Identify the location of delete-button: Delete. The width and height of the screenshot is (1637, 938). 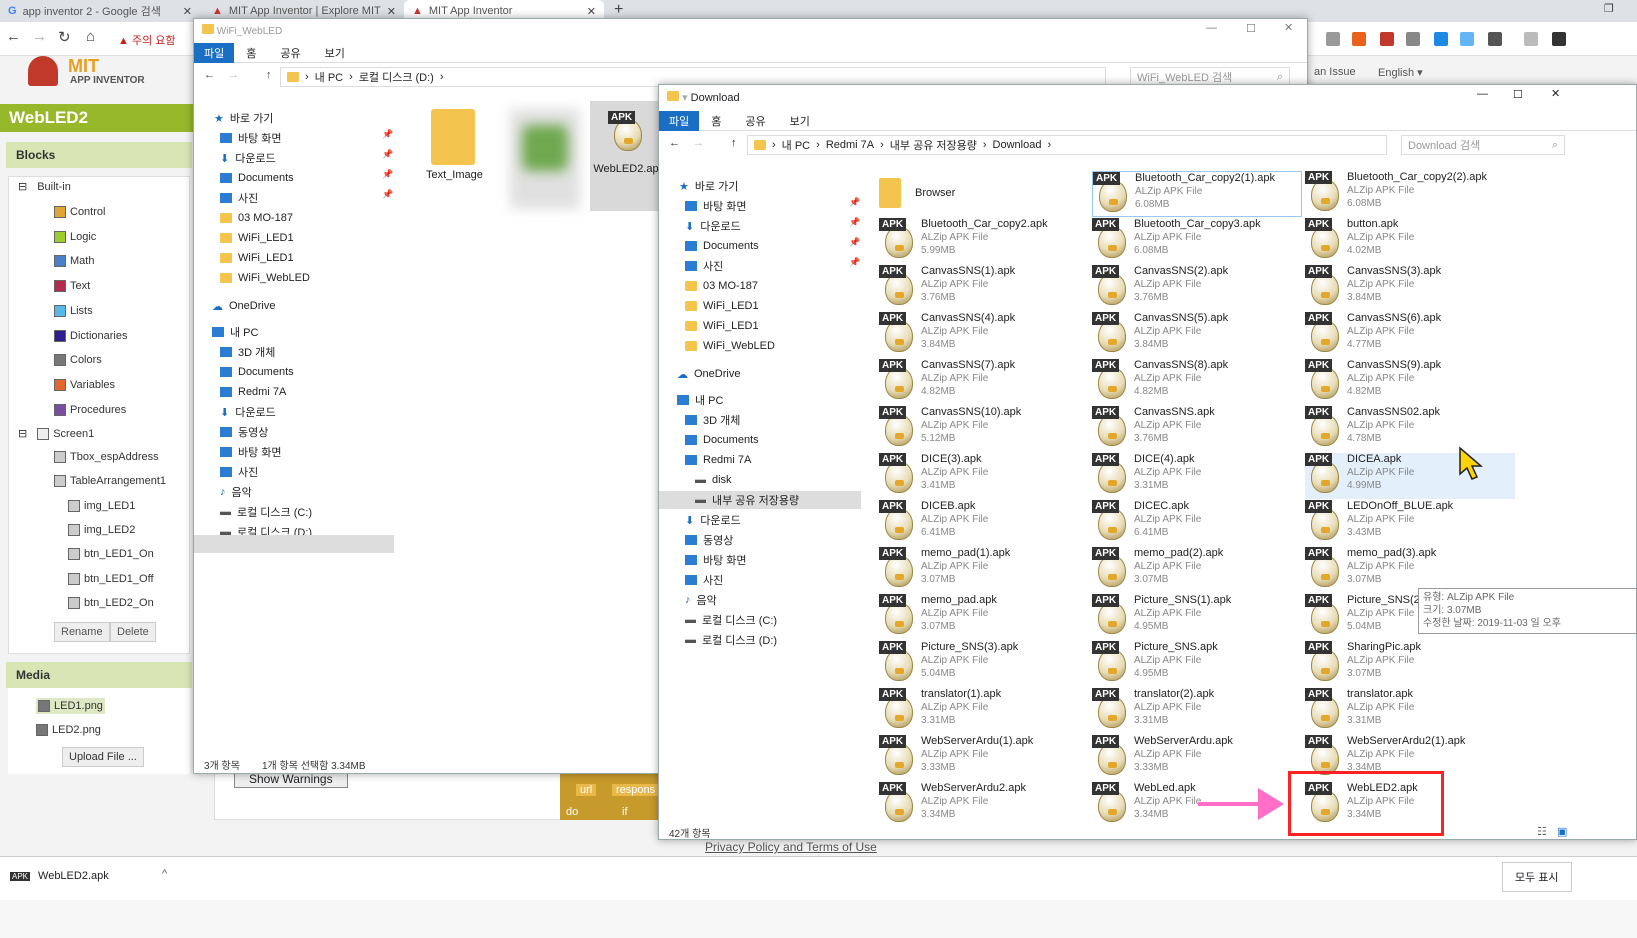
(133, 632).